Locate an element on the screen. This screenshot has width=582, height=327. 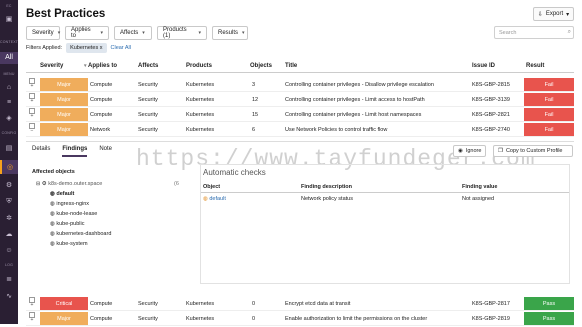
plug-icon: ⚙ is located at coordinates (9, 185).